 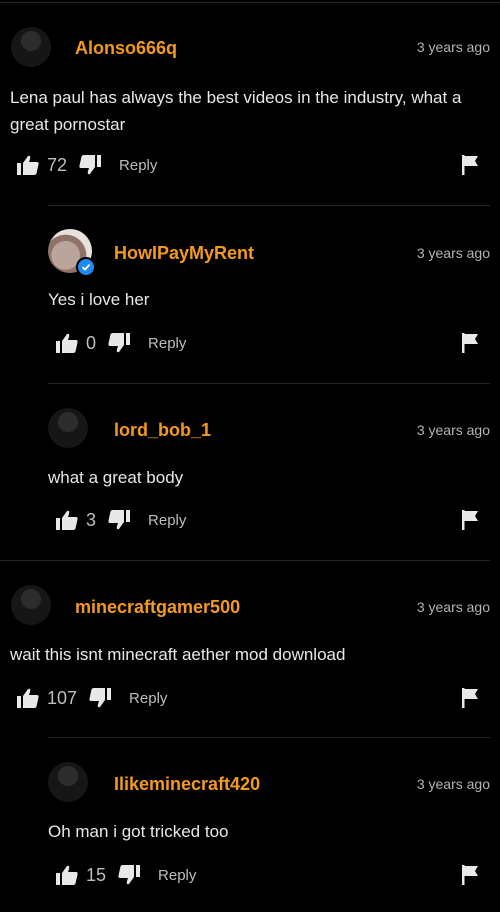 What do you see at coordinates (96, 874) in the screenshot?
I see `like-count: 15` at bounding box center [96, 874].